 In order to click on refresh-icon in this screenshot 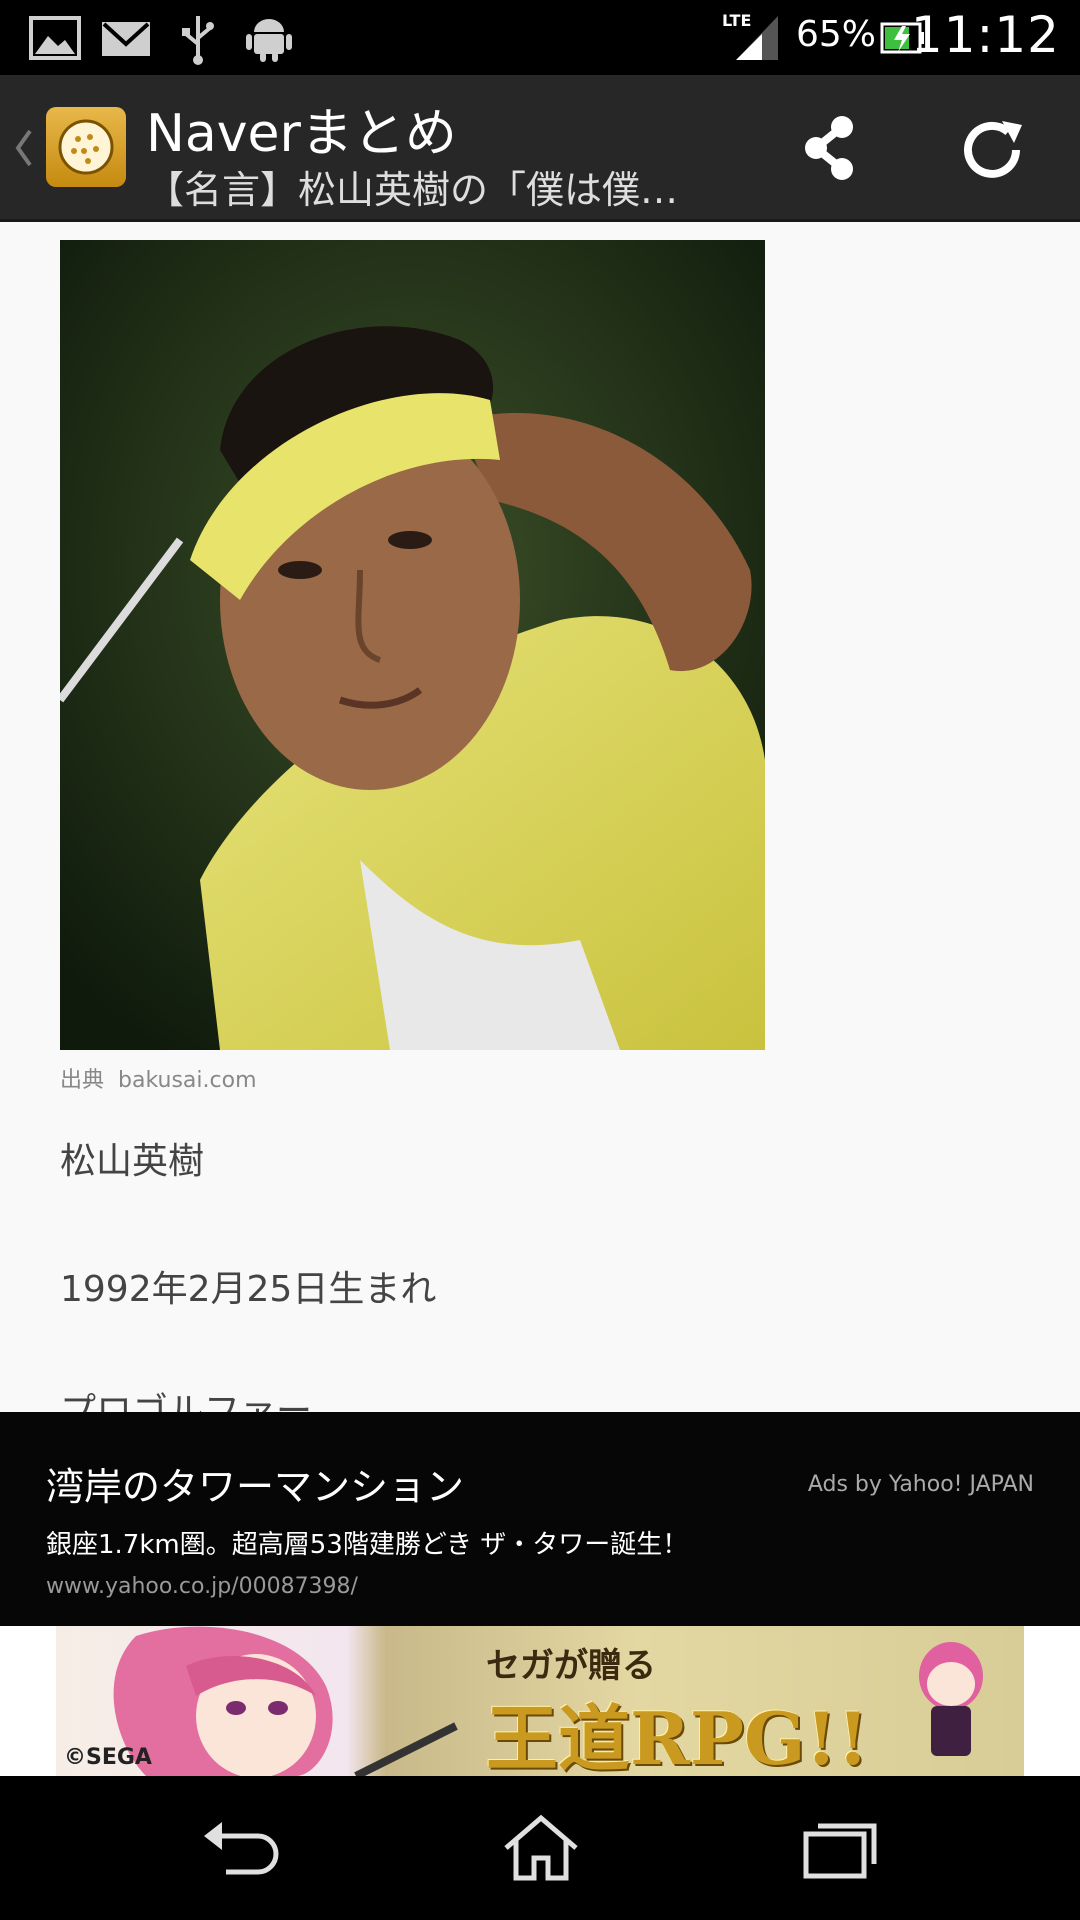, I will do `click(993, 150)`.